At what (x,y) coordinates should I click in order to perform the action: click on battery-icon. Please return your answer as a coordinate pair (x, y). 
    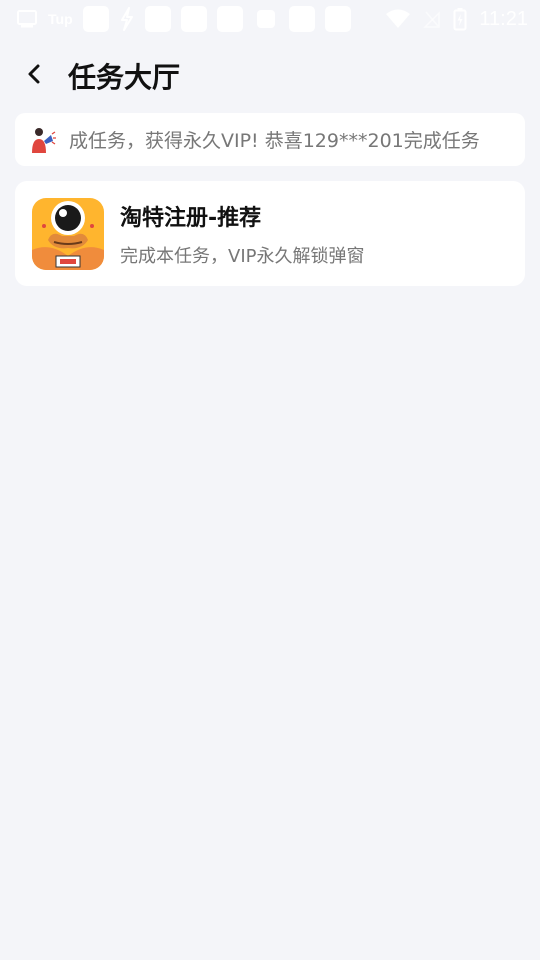
    Looking at the image, I should click on (460, 19).